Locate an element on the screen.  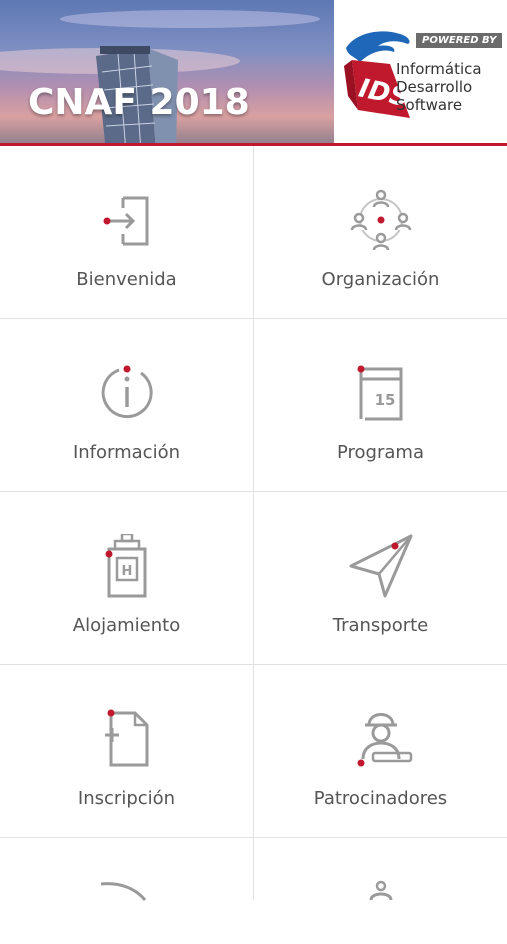
info-icon is located at coordinates (127, 392).